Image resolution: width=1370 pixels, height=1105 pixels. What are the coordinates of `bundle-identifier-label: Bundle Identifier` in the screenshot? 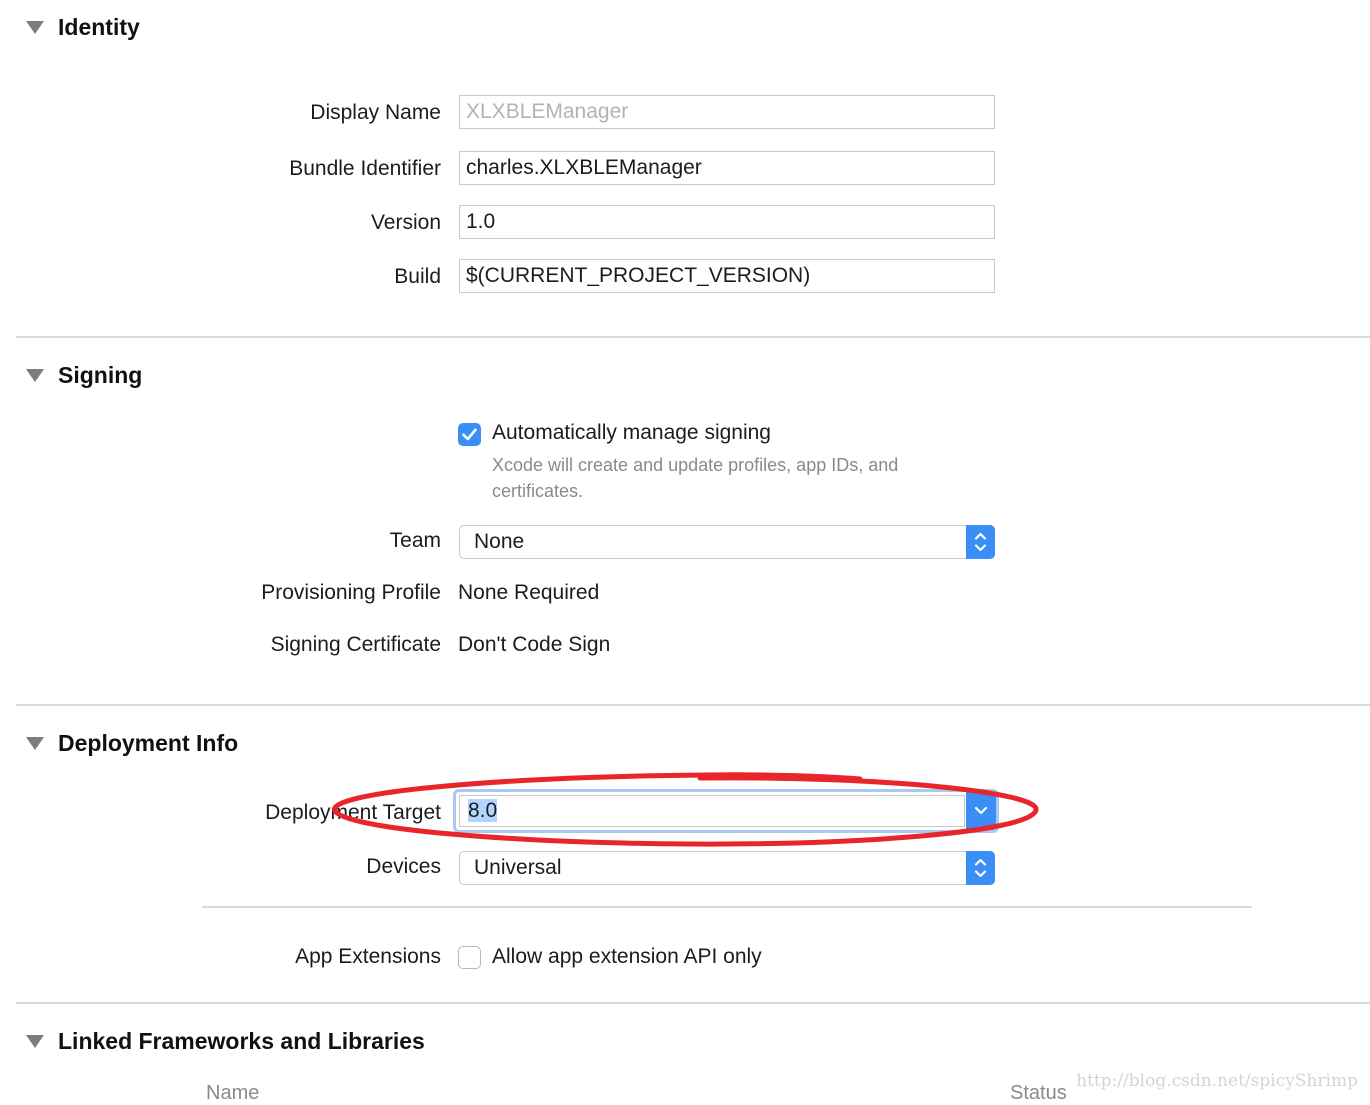 It's located at (365, 168).